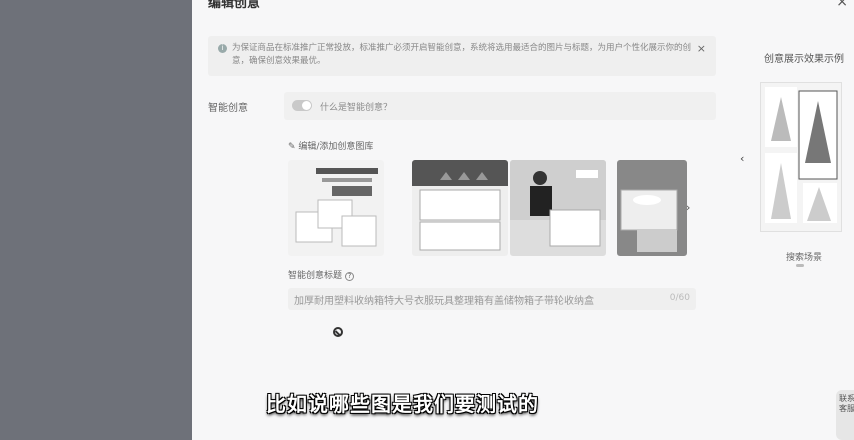 Image resolution: width=854 pixels, height=440 pixels. I want to click on preview-title: 创意展示效果示例, so click(804, 59).